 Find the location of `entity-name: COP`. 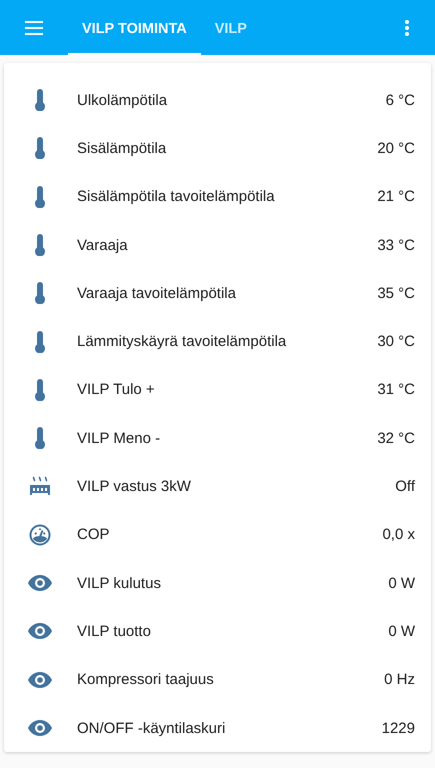

entity-name: COP is located at coordinates (94, 535).